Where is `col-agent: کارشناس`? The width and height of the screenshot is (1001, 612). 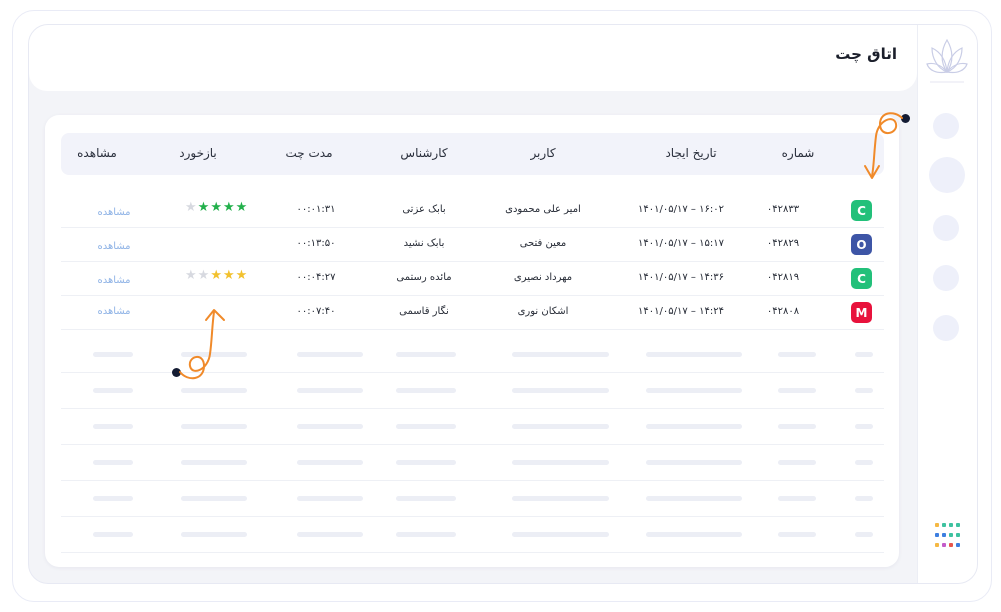
col-agent: کارشناس is located at coordinates (423, 153).